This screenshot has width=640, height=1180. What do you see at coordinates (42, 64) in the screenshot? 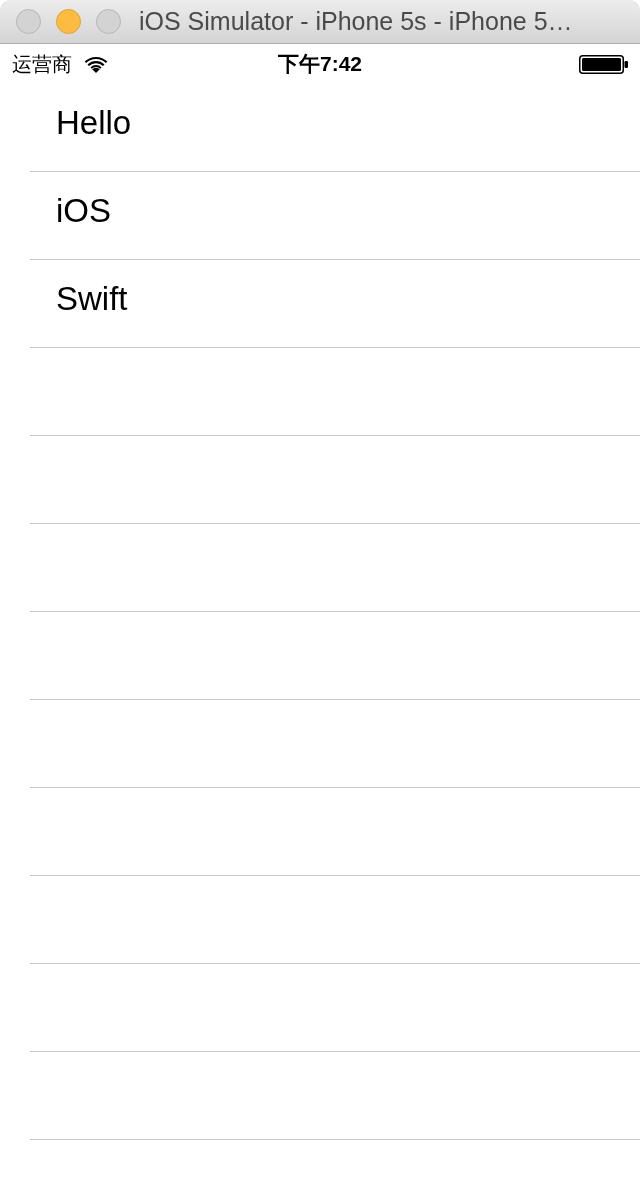
I see `carrier-name: 运营商` at bounding box center [42, 64].